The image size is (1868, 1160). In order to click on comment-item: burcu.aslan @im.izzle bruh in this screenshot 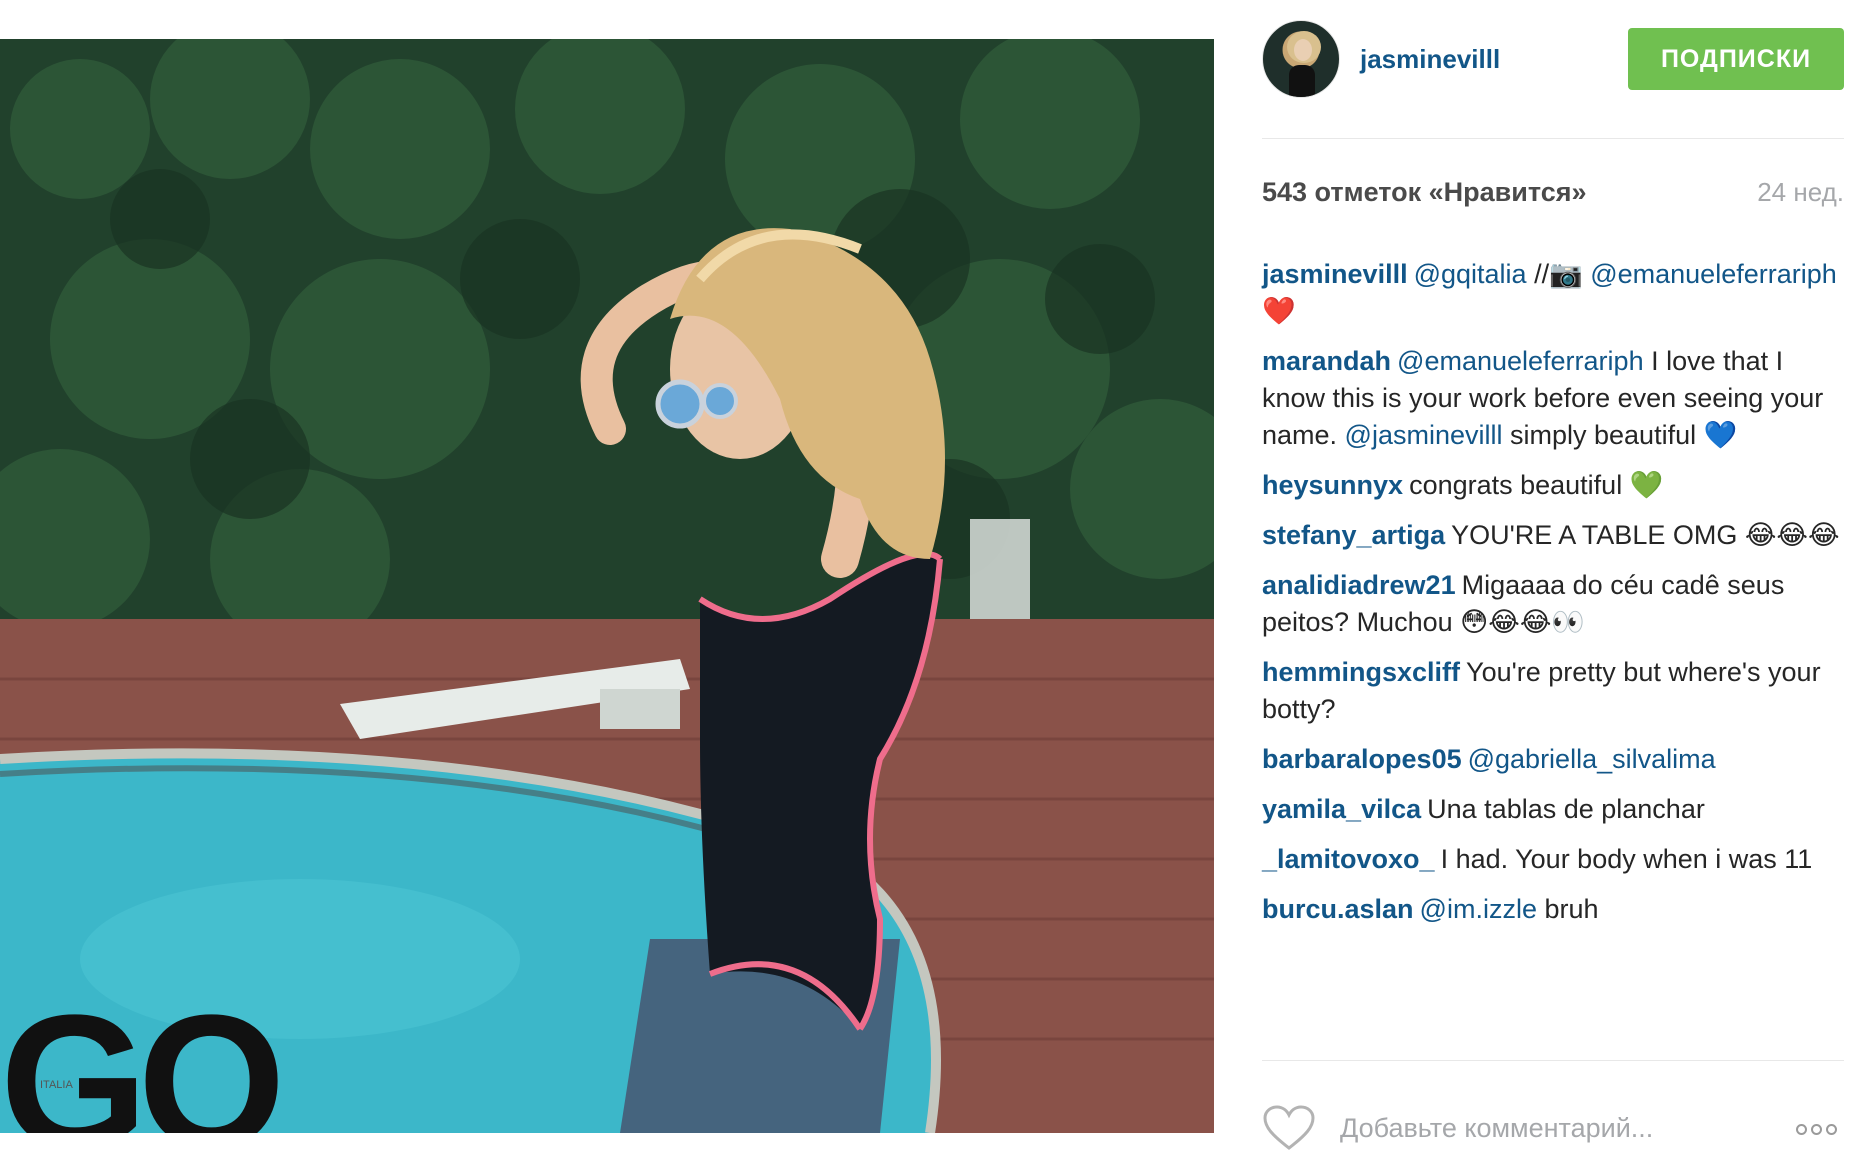, I will do `click(1553, 909)`.